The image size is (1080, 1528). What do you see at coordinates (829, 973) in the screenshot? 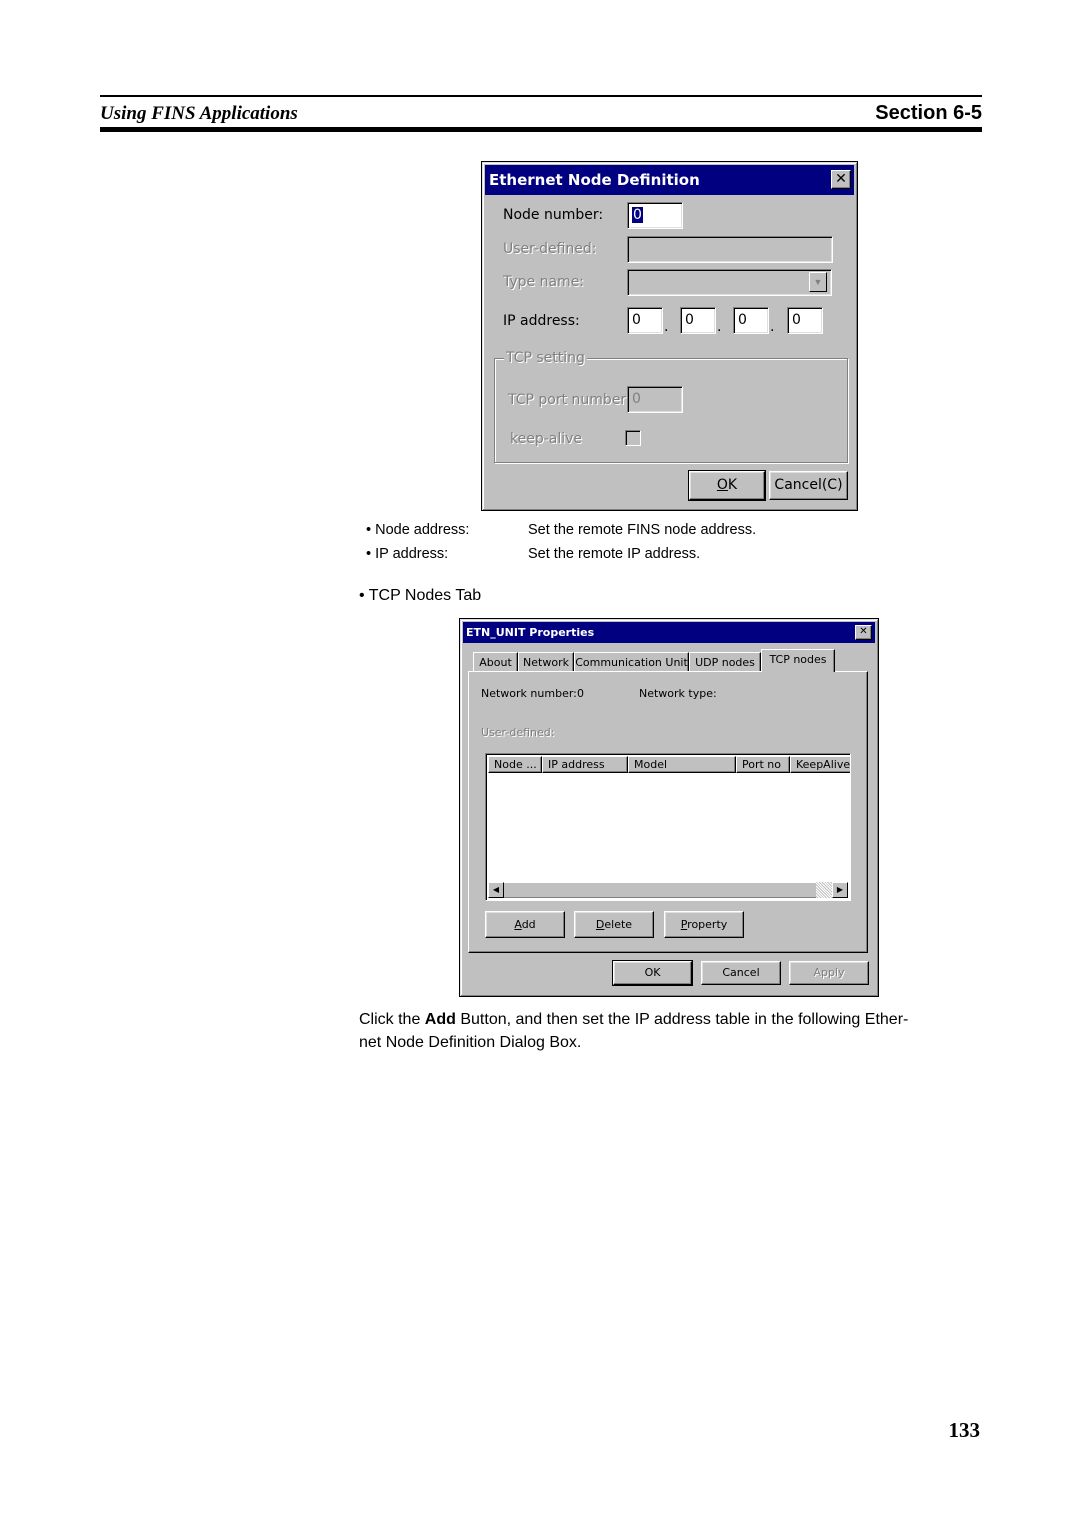
I see `apply-button: Apply` at bounding box center [829, 973].